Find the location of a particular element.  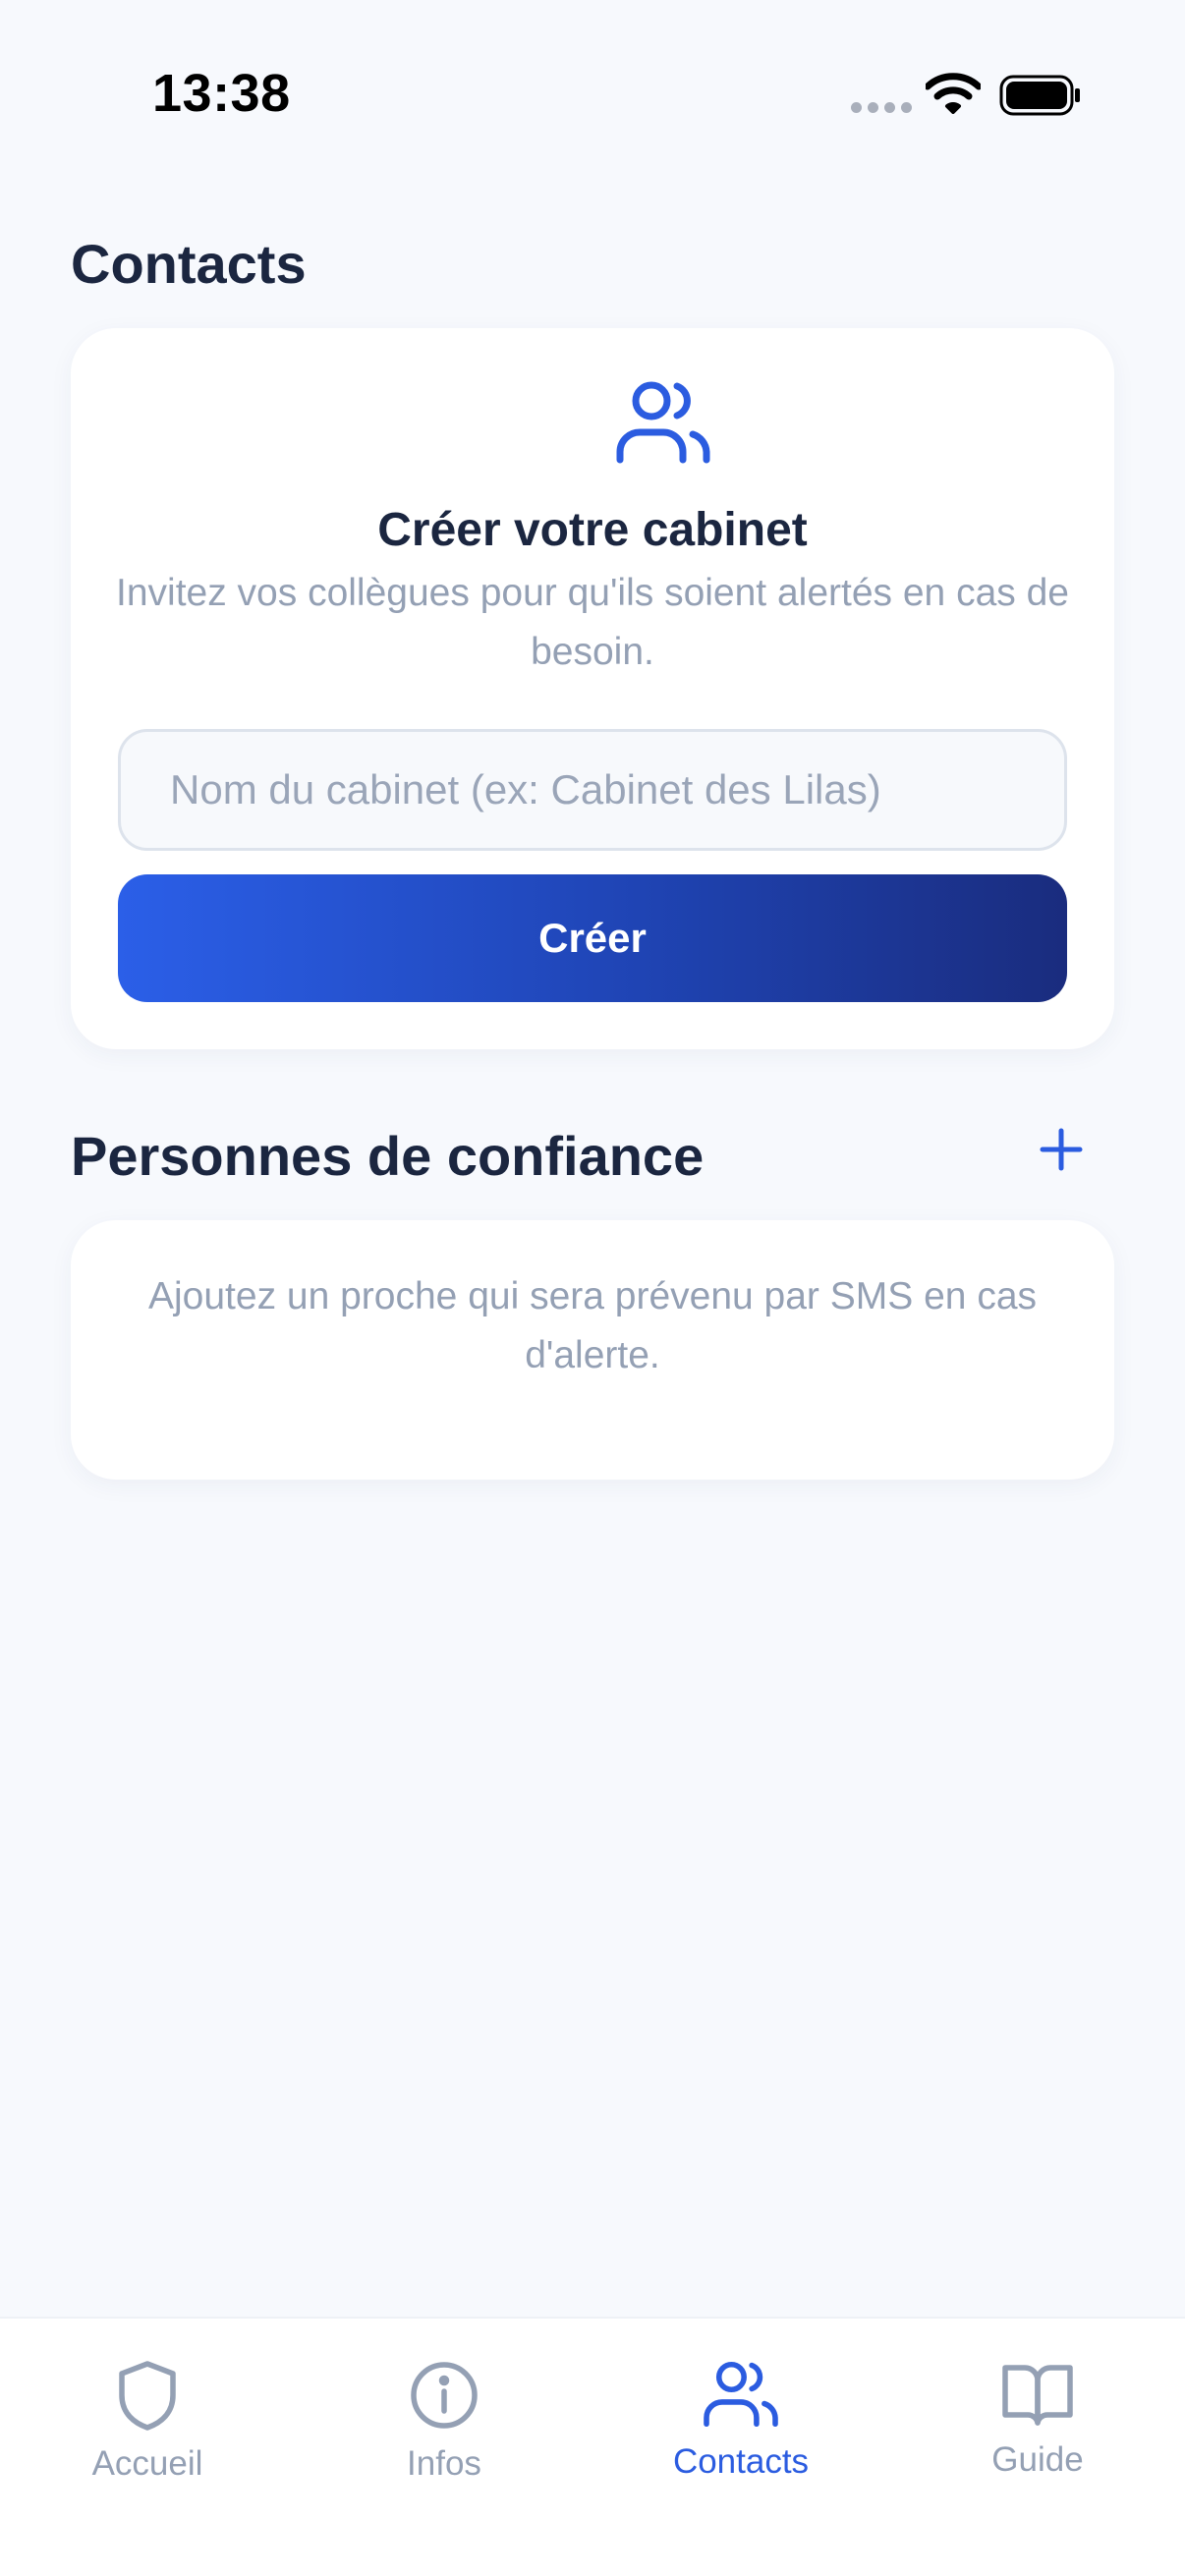

tab-infos: Infos is located at coordinates (444, 2422).